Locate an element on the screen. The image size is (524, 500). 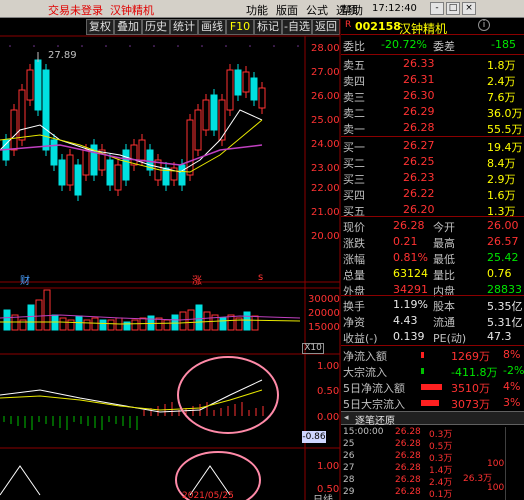
flow-value: -411.8万 is located at coordinates (474, 372).